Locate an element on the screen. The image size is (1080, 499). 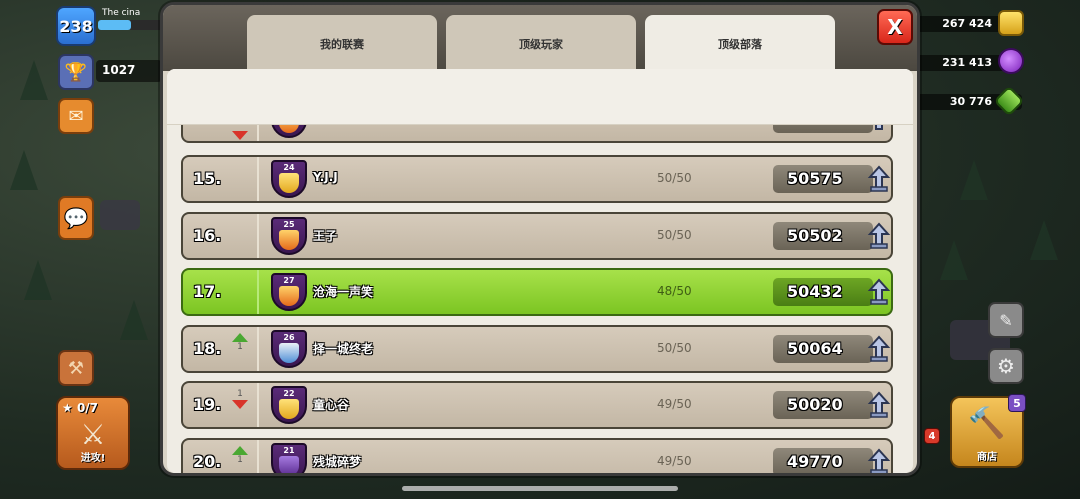
clan-score: 50502 is located at coordinates (815, 235).